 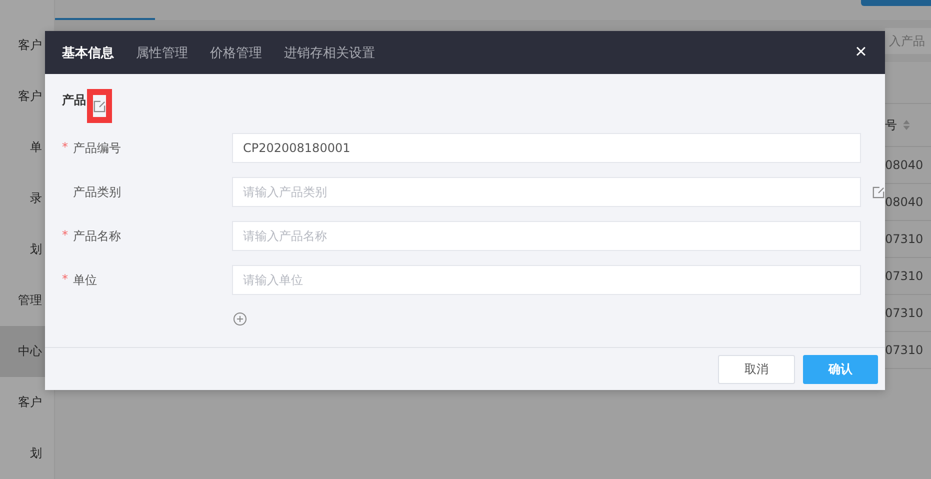 What do you see at coordinates (97, 148) in the screenshot?
I see `field-label: 产品编号` at bounding box center [97, 148].